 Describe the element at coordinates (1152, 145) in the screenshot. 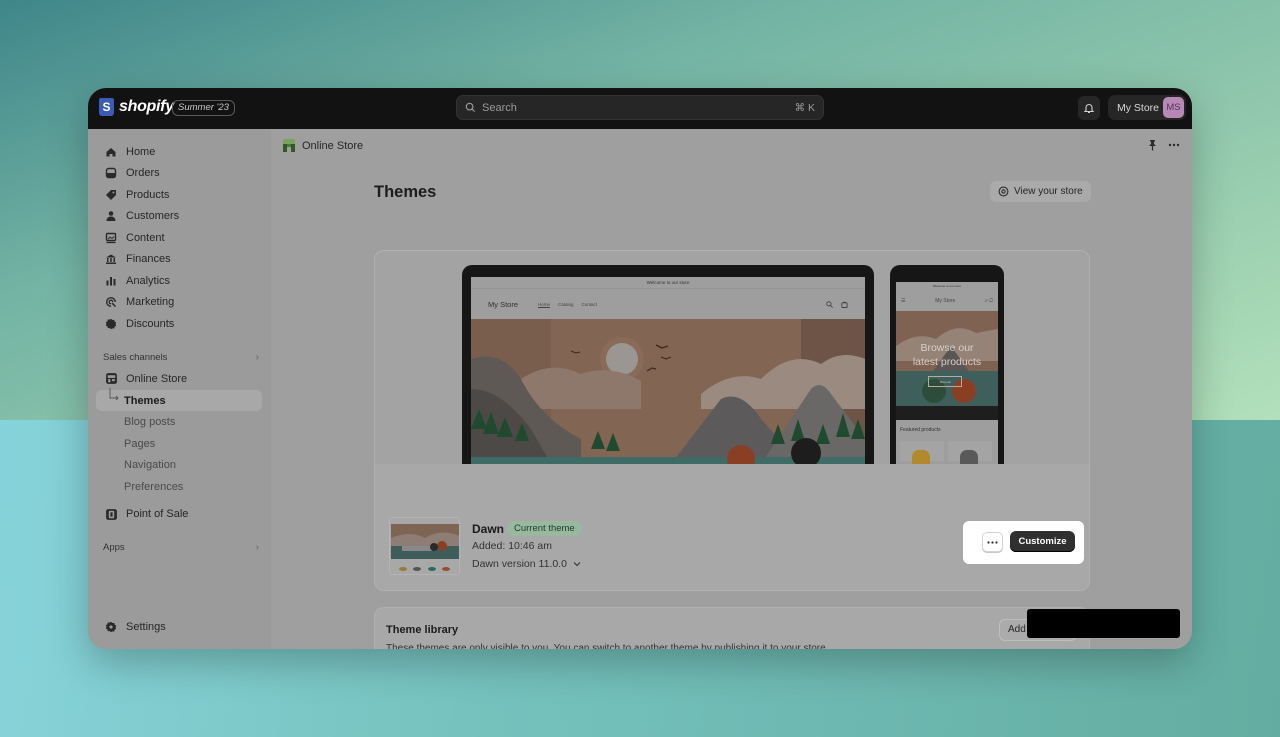

I see `pin-icon` at that location.